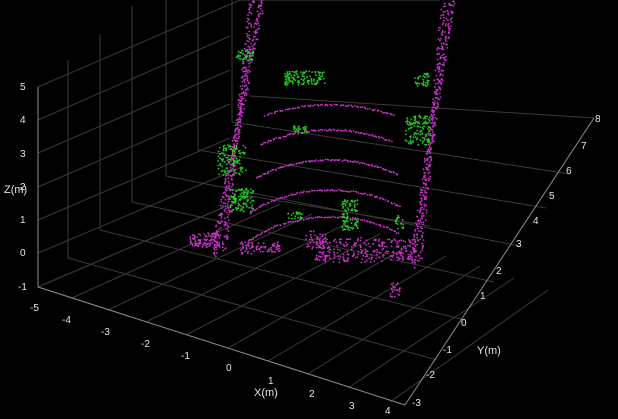  What do you see at coordinates (489, 351) in the screenshot?
I see `y-axis-label: Y(m)` at bounding box center [489, 351].